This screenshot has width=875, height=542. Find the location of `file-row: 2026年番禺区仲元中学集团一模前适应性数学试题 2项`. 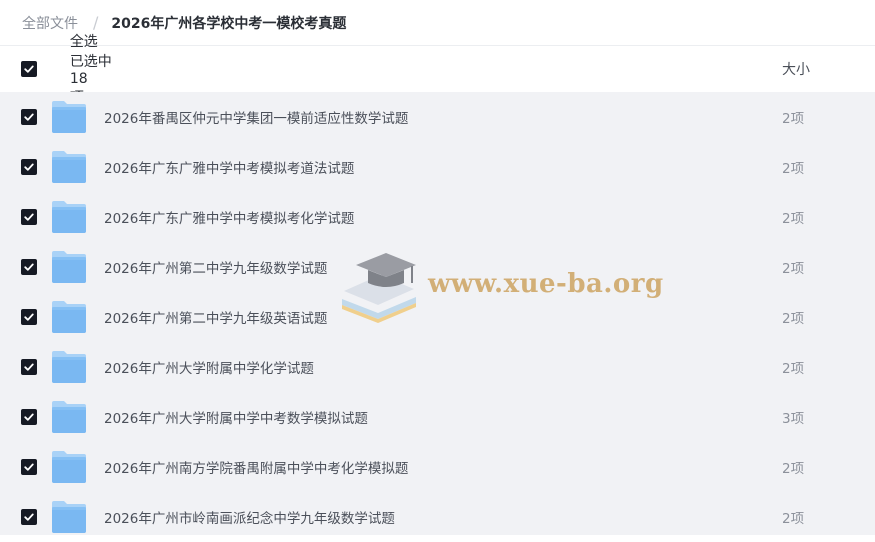

file-row: 2026年番禺区仲元中学集团一模前适应性数学试题 2项 is located at coordinates (437, 117).